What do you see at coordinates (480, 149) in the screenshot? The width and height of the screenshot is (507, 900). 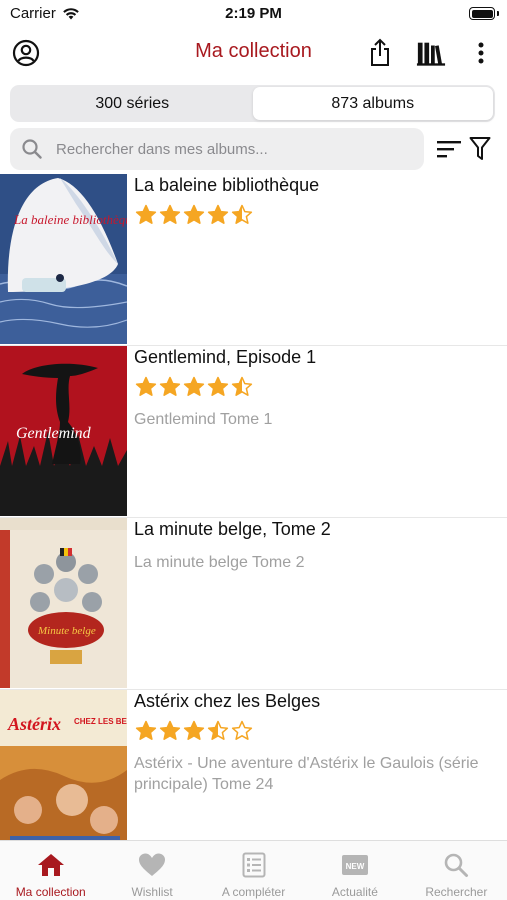 I see `filter-icon` at bounding box center [480, 149].